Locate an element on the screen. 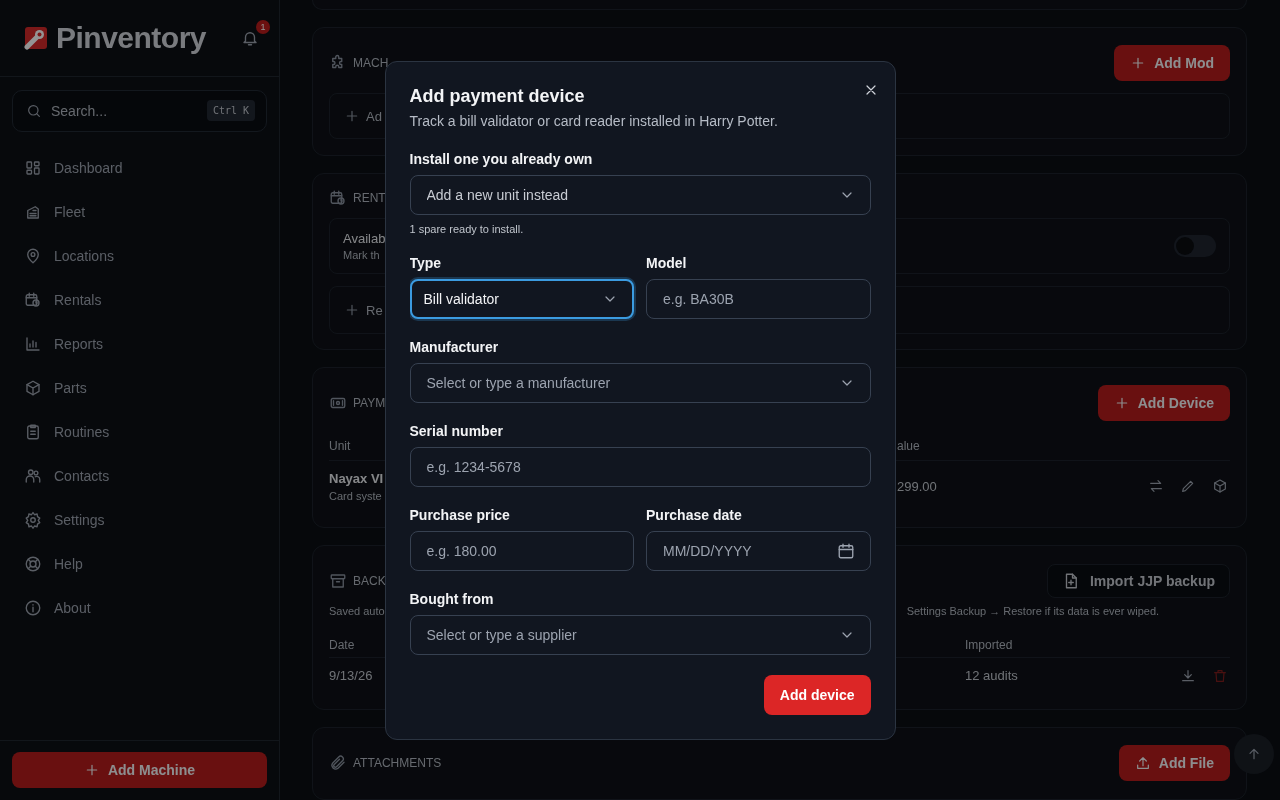 This screenshot has height=800, width=1280. input-field: e.g. 1234-5678 is located at coordinates (640, 466).